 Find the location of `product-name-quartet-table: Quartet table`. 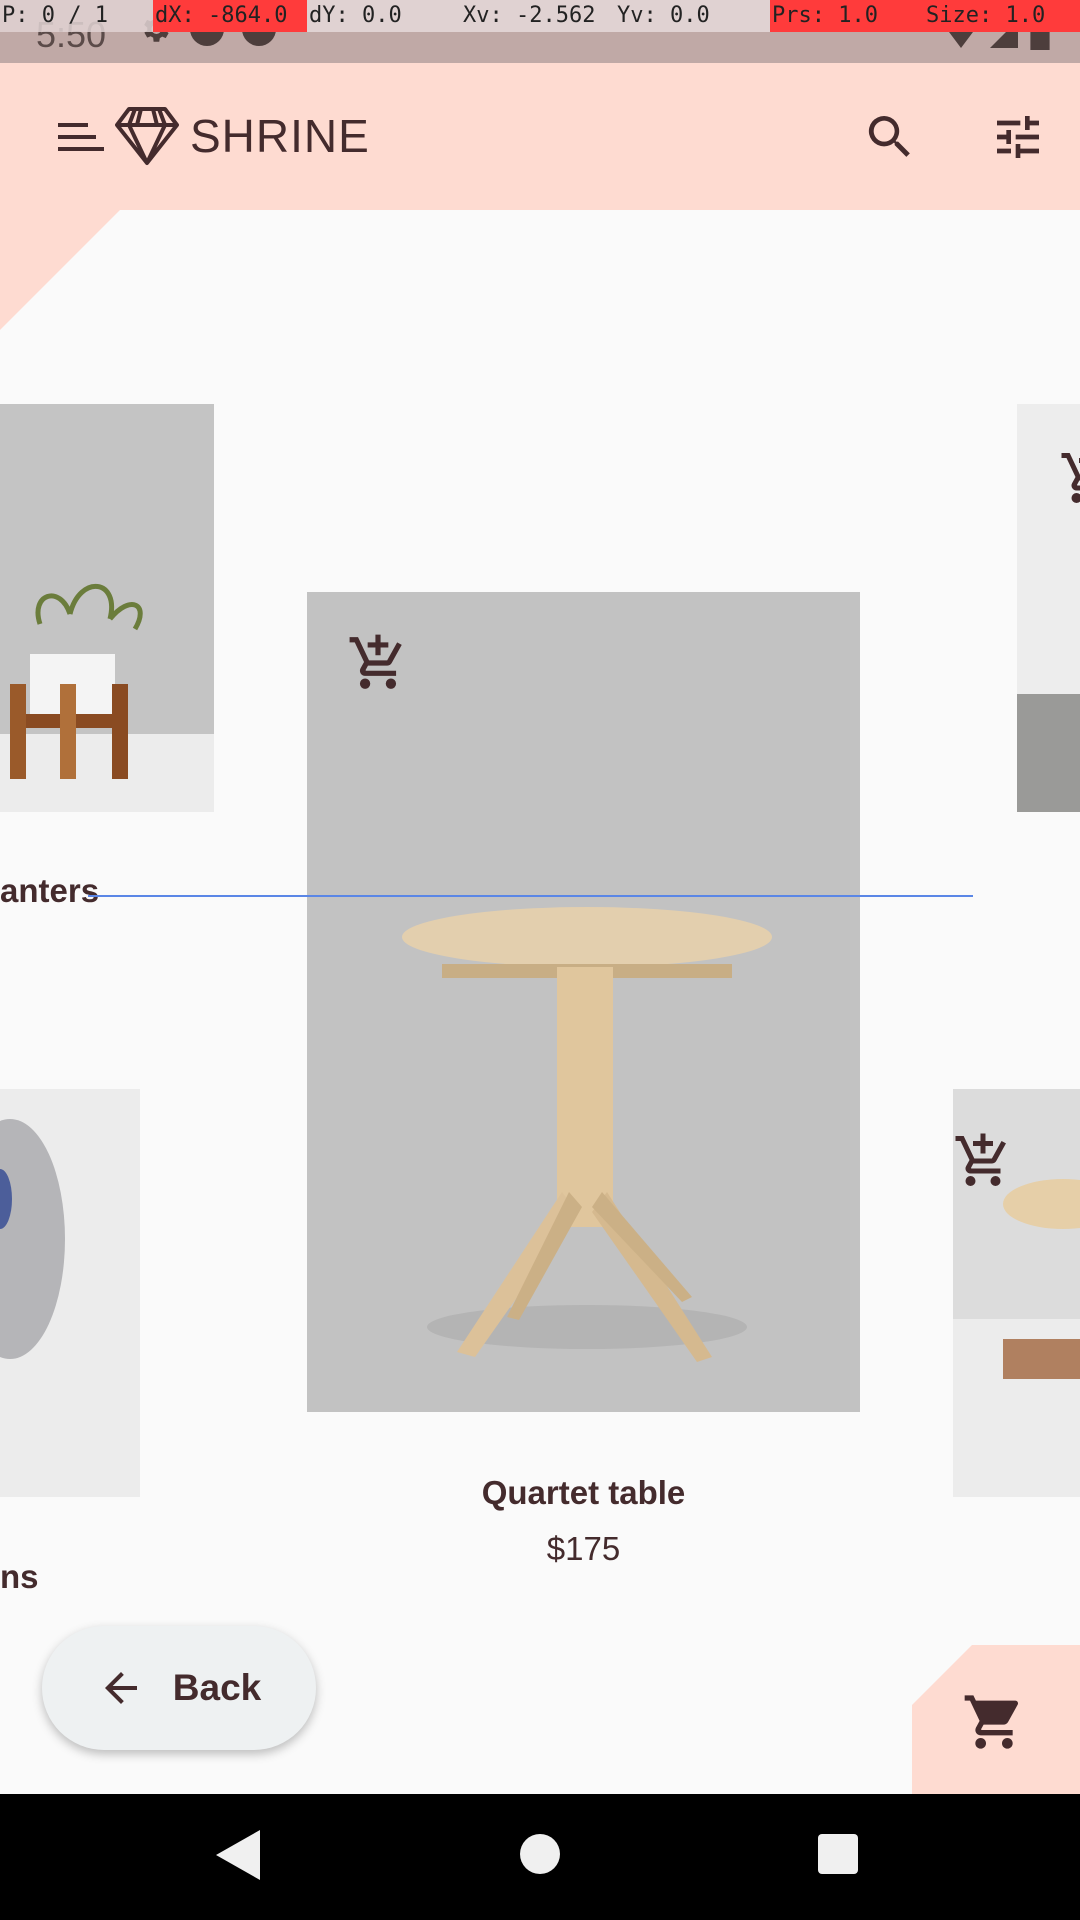

product-name-quartet-table: Quartet table is located at coordinates (583, 1492).